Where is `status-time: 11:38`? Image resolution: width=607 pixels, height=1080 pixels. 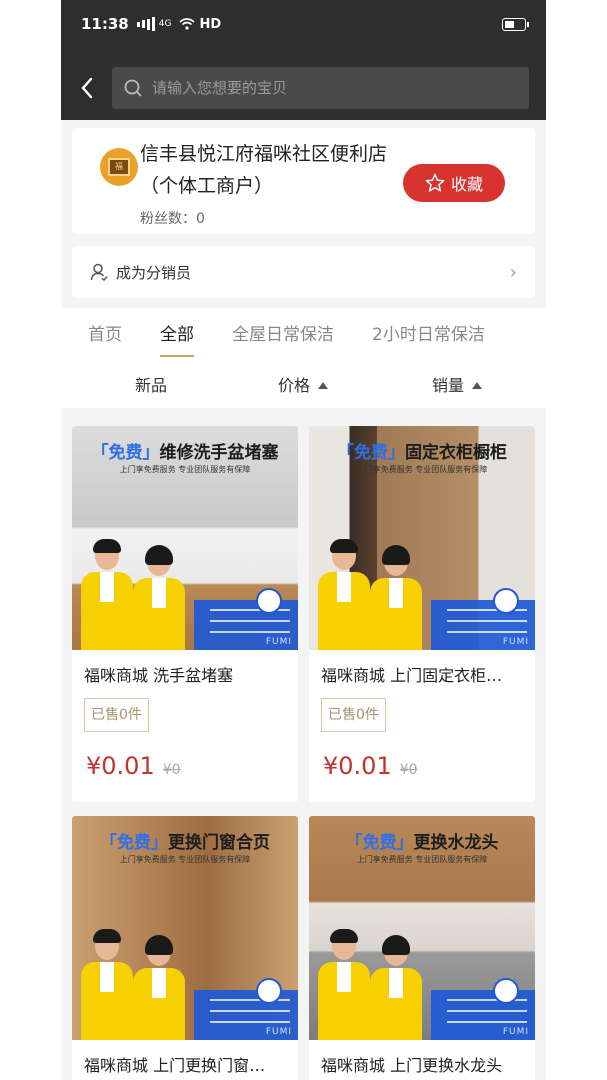 status-time: 11:38 is located at coordinates (105, 24).